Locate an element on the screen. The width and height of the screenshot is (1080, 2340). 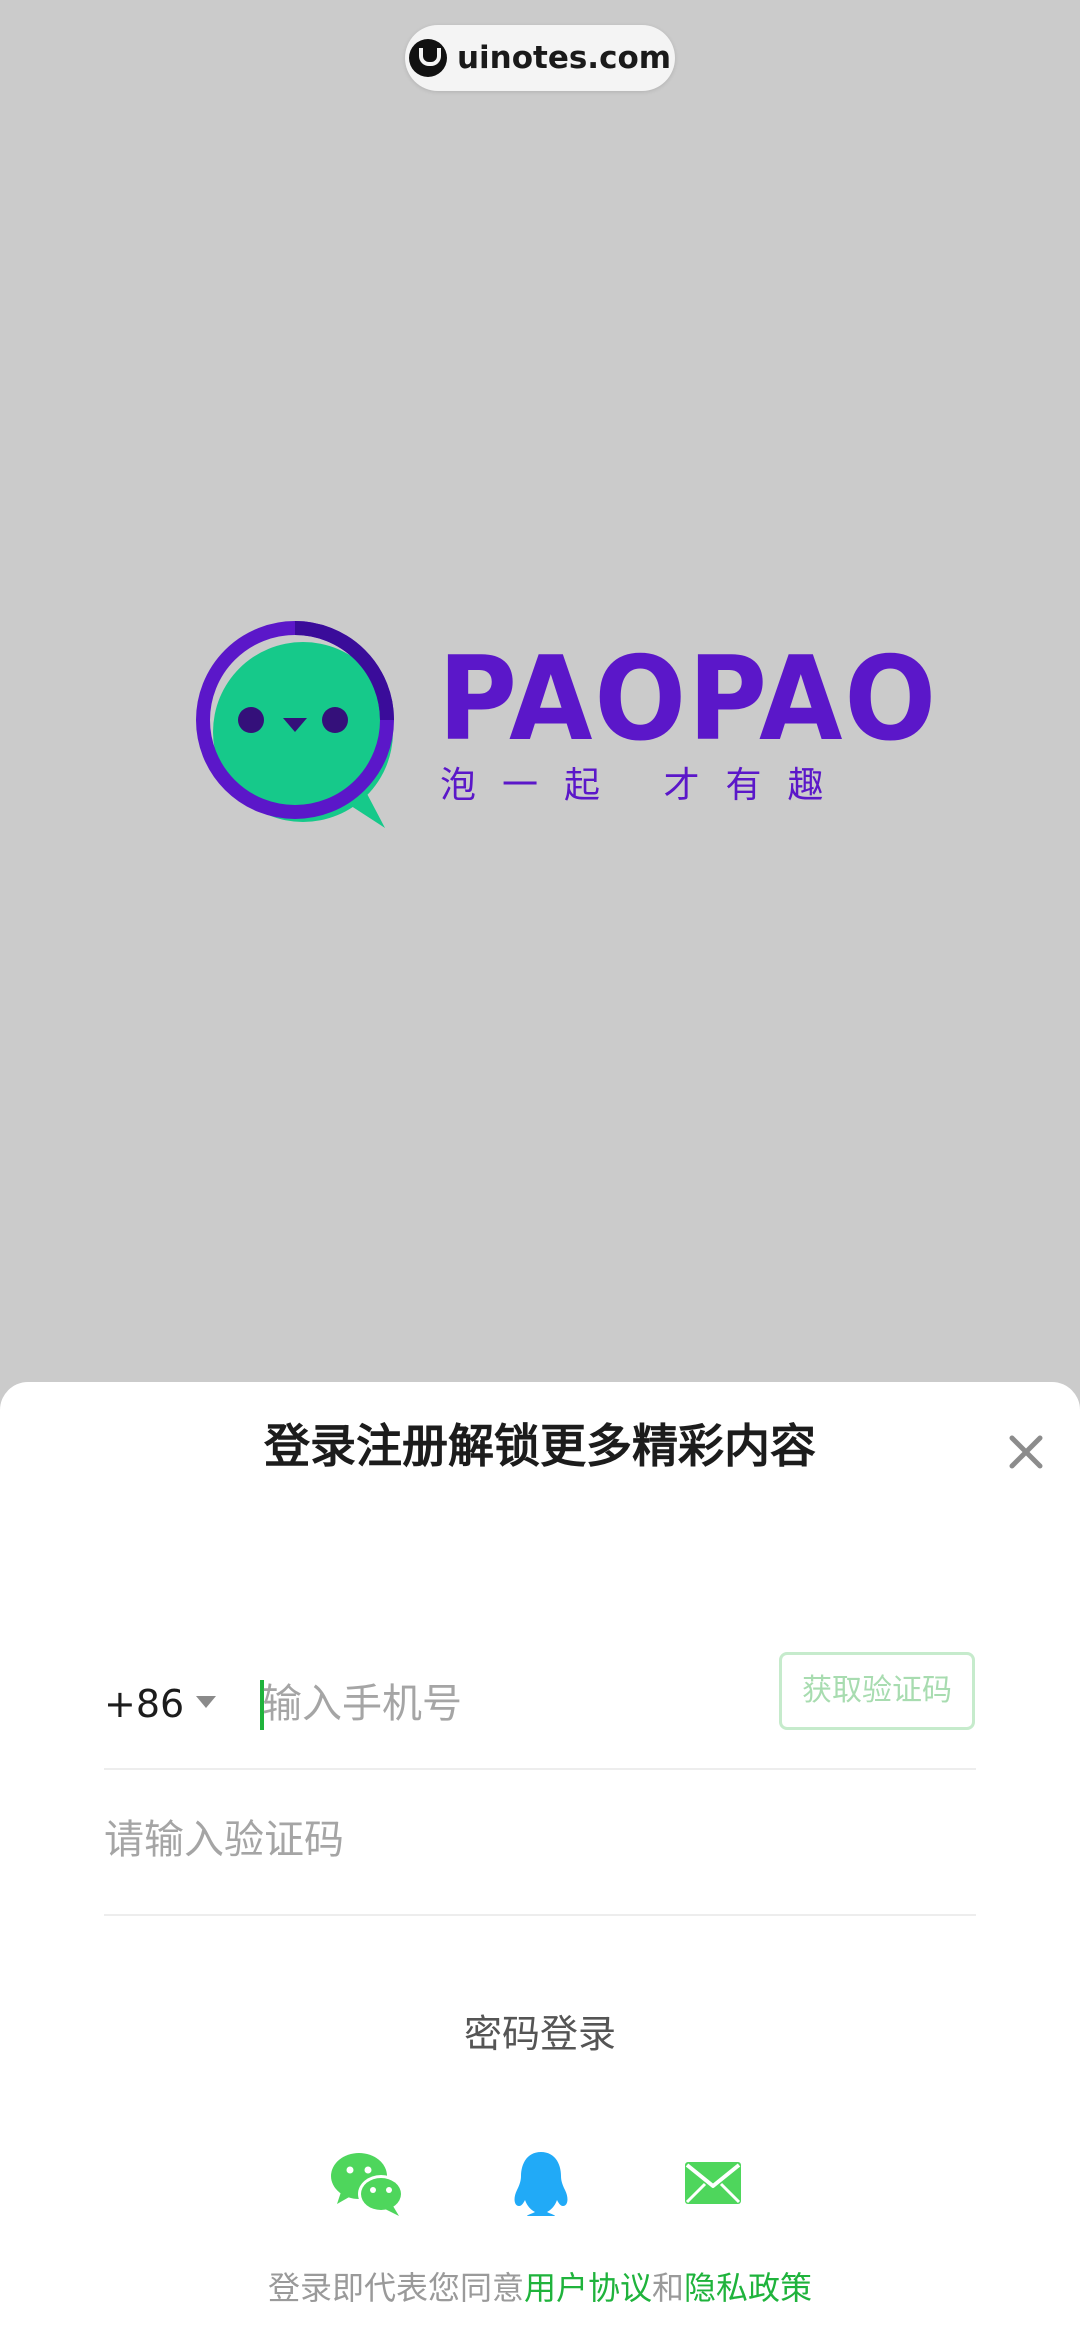
watermark-badge: uinotes.com is located at coordinates (540, 58).